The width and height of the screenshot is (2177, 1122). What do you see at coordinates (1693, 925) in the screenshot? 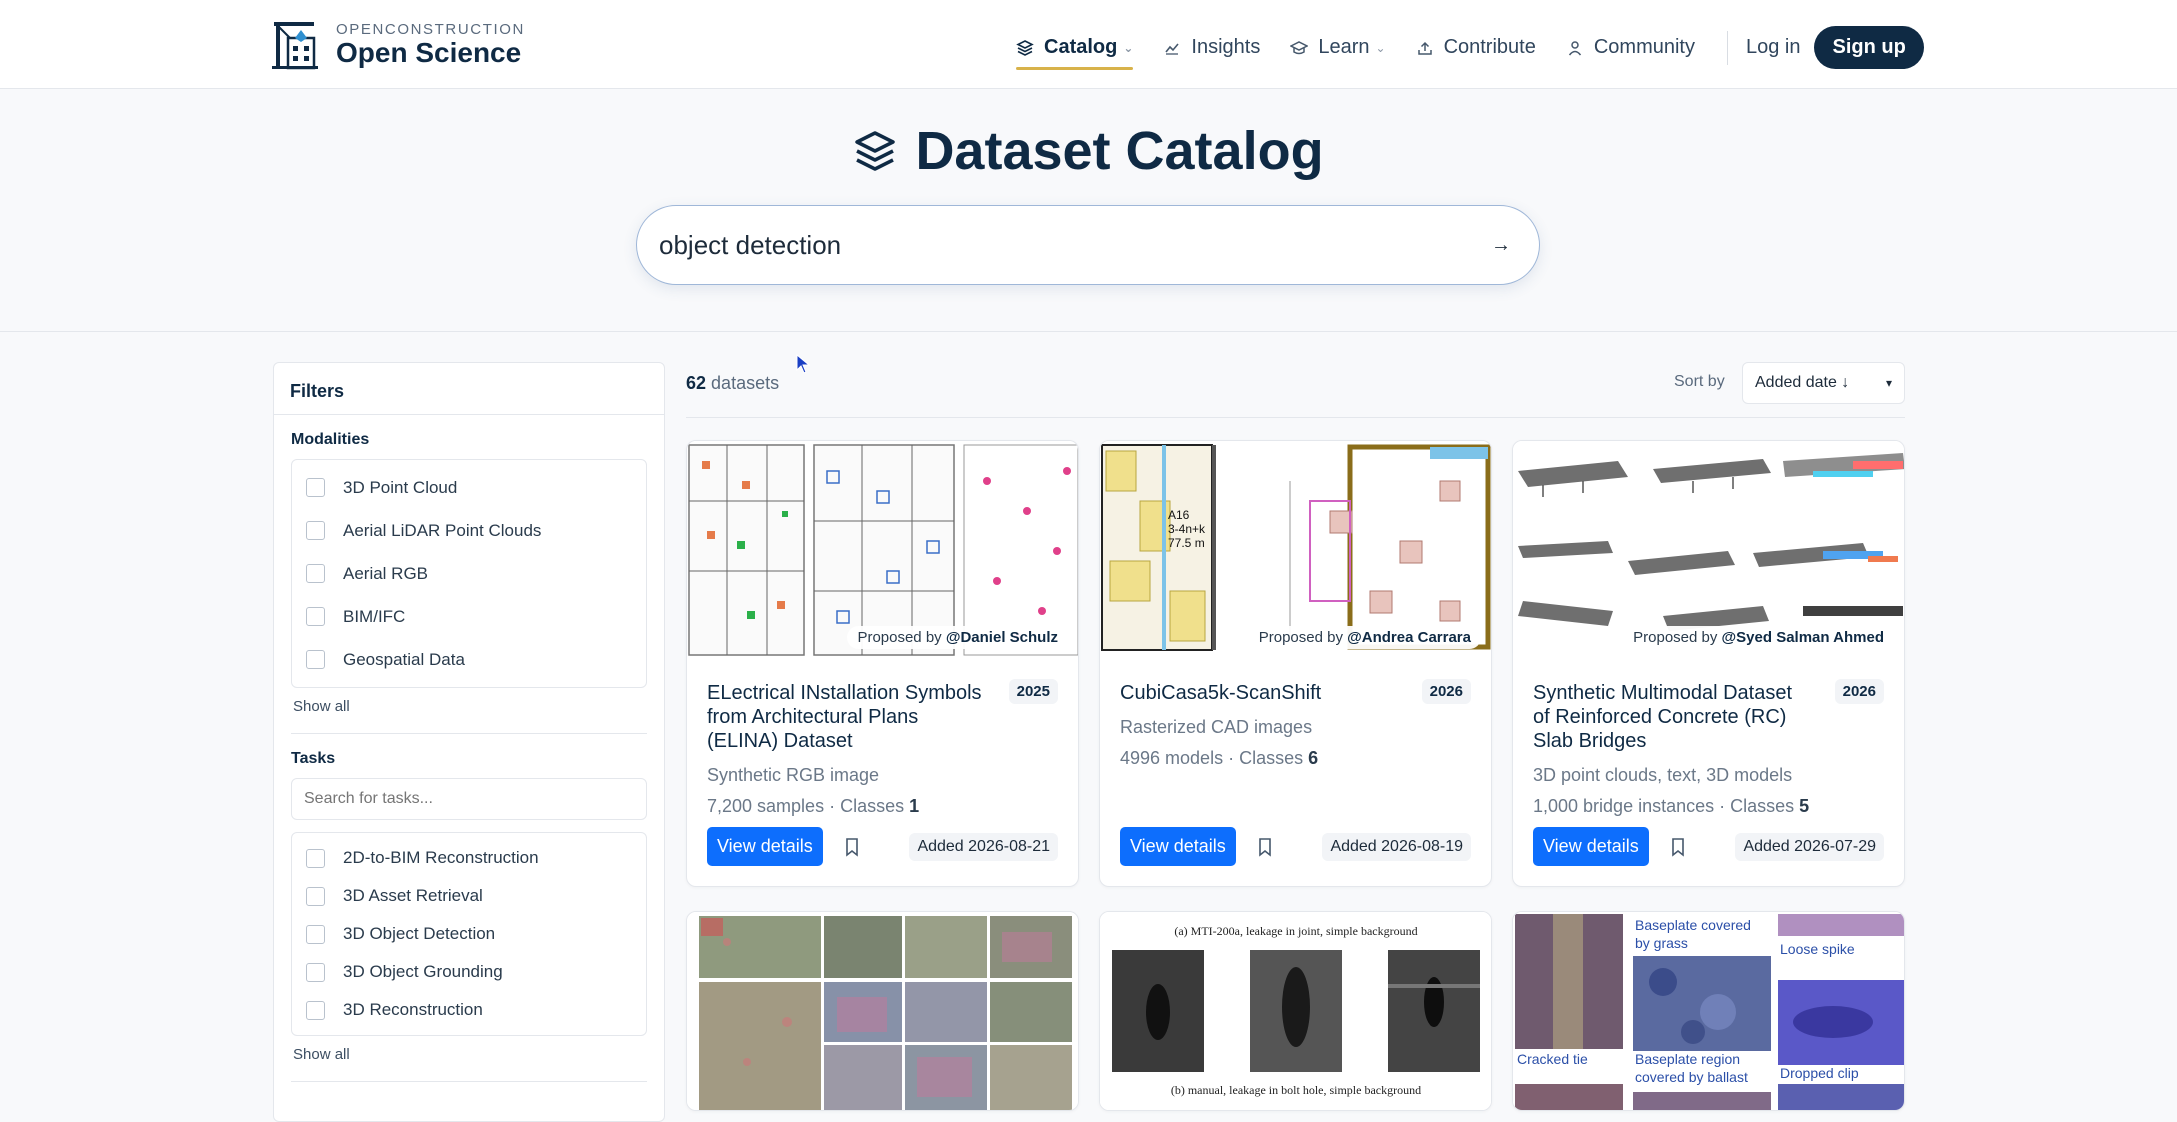
I see `defect-label: Baseplate covered` at bounding box center [1693, 925].